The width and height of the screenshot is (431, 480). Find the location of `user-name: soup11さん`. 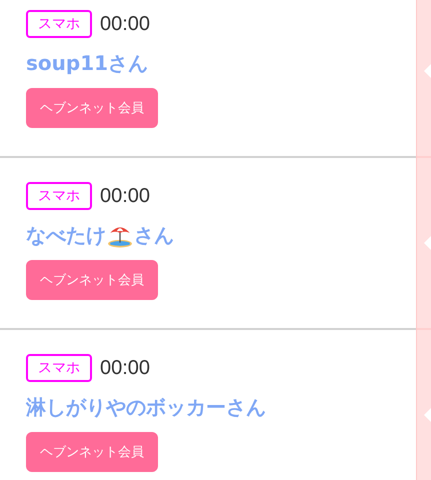

user-name: soup11さん is located at coordinates (221, 63).